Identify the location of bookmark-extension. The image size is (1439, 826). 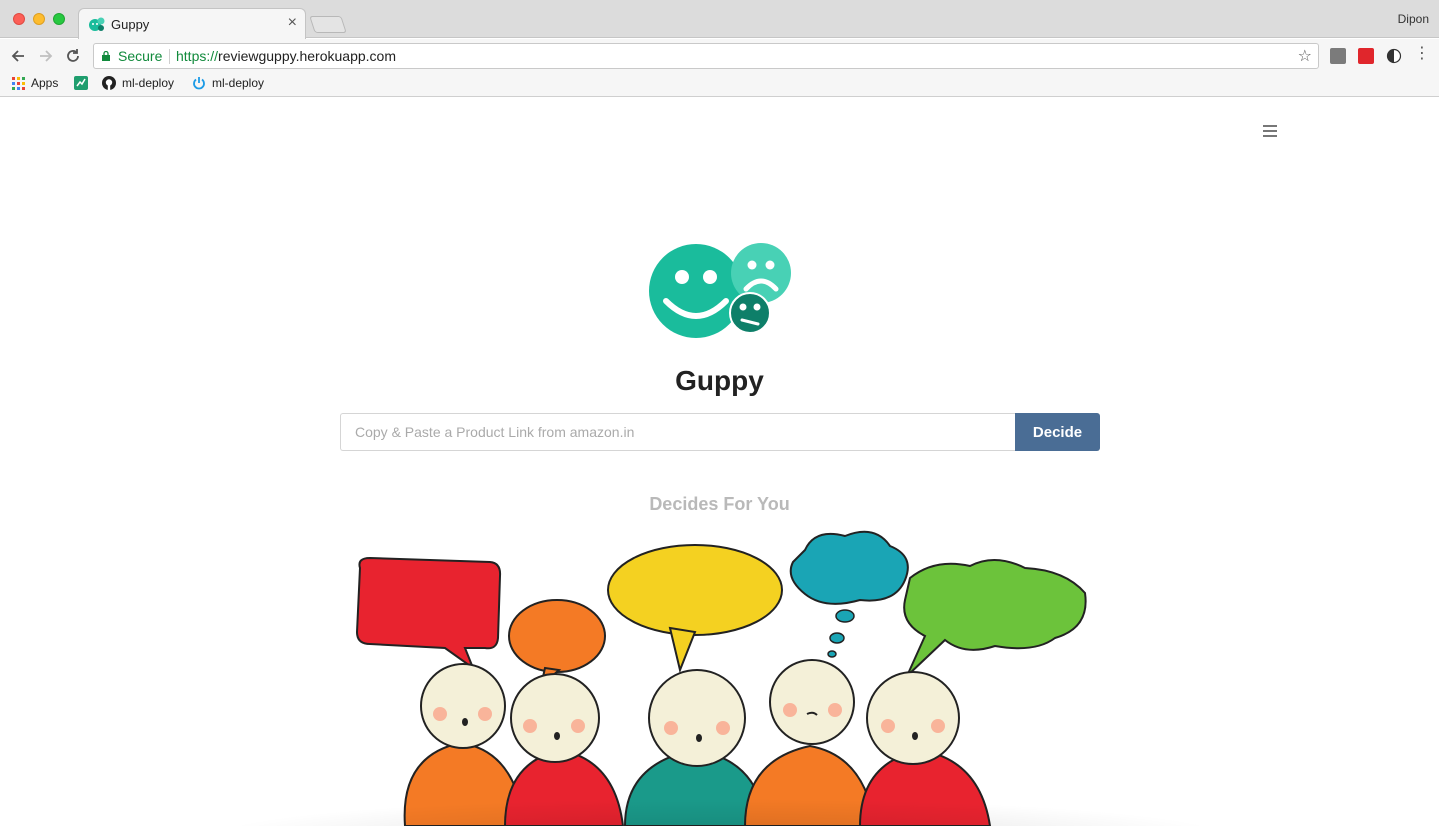
(84, 83).